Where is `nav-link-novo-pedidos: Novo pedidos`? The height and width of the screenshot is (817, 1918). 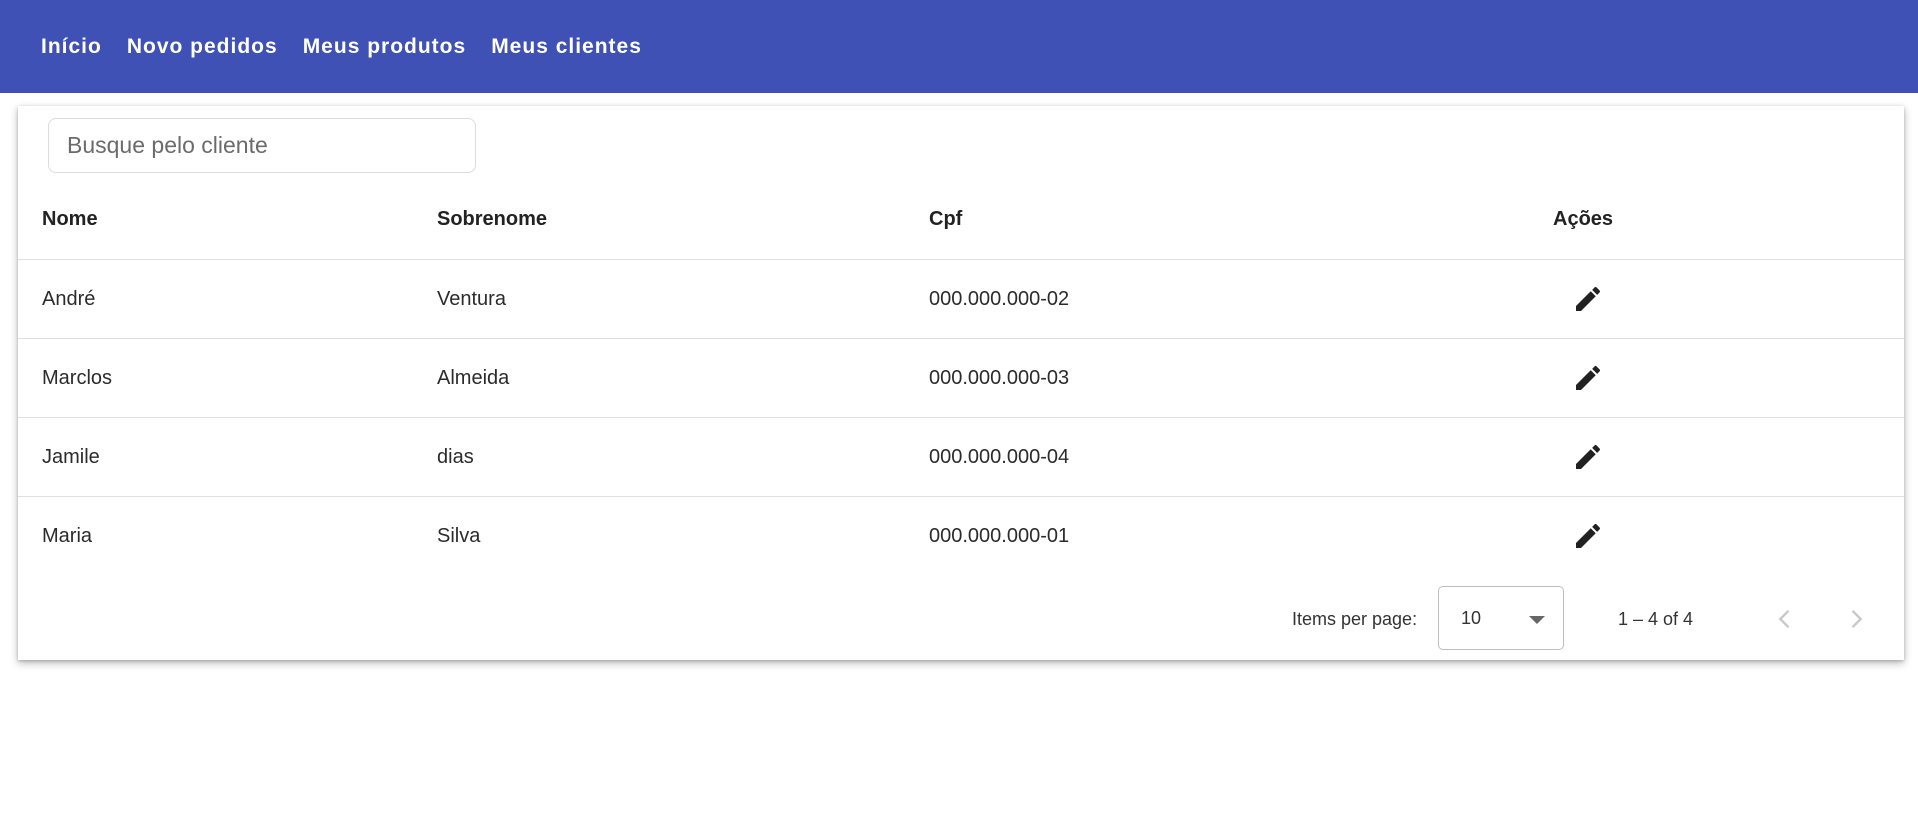
nav-link-novo-pedidos: Novo pedidos is located at coordinates (202, 47).